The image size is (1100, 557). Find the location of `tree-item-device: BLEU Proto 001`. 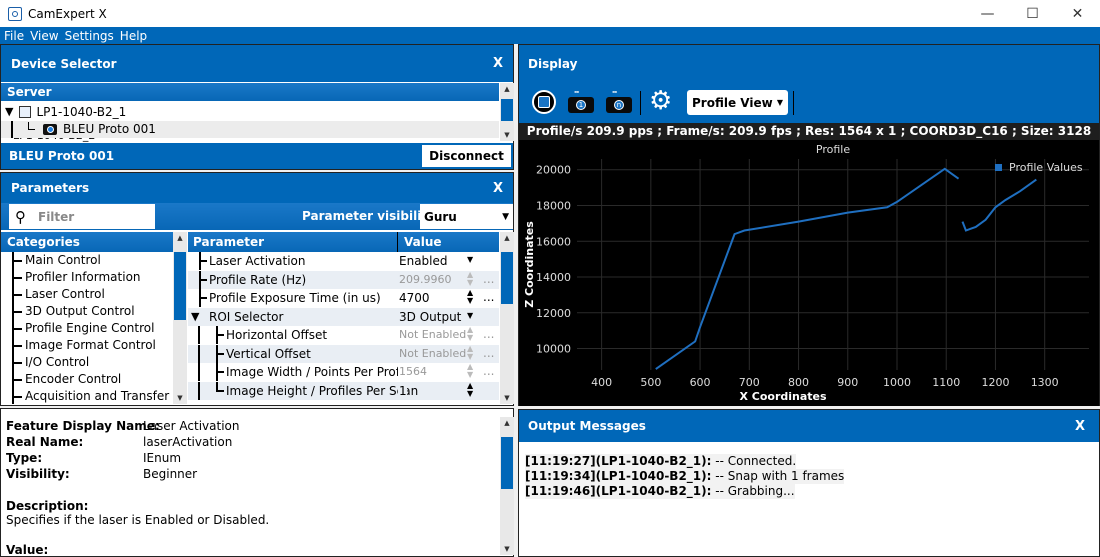

tree-item-device: BLEU Proto 001 is located at coordinates (250, 129).